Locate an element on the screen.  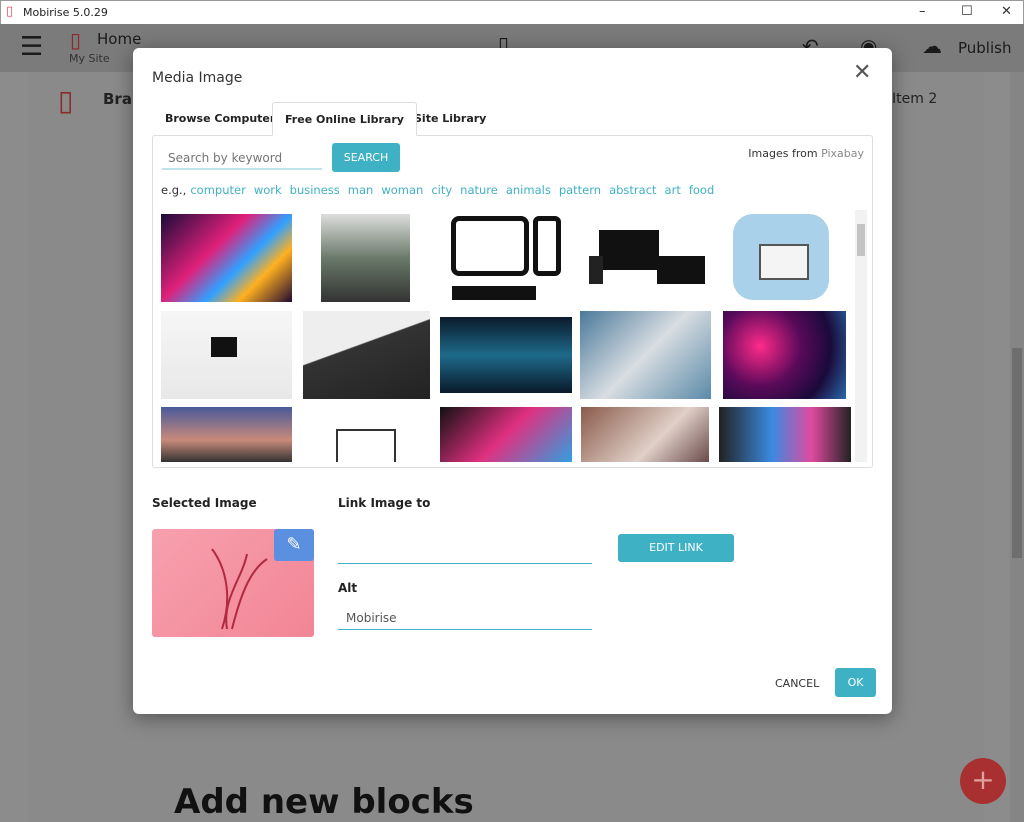
menu-item: Item 2 is located at coordinates (915, 99).